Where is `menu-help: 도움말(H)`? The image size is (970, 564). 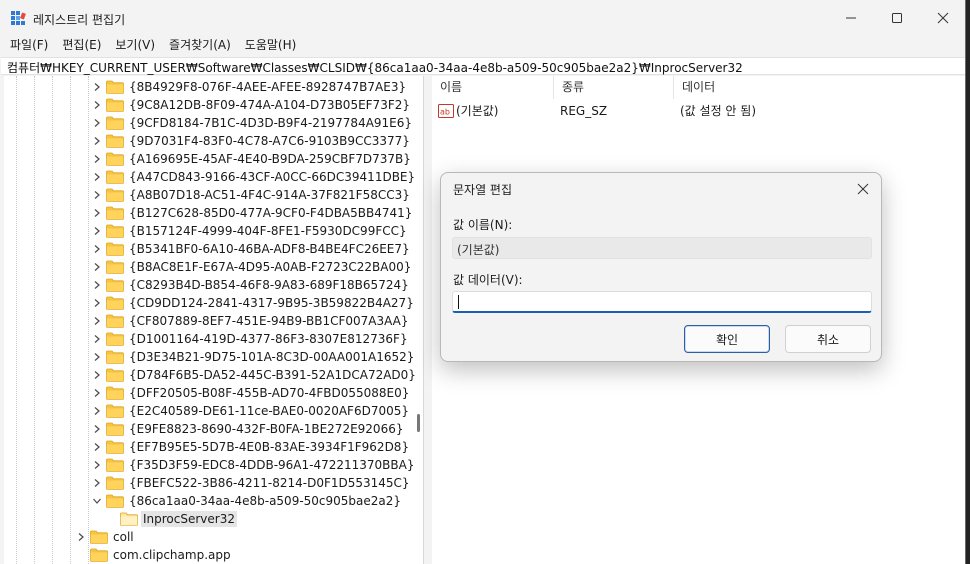
menu-help: 도움말(H) is located at coordinates (266, 46).